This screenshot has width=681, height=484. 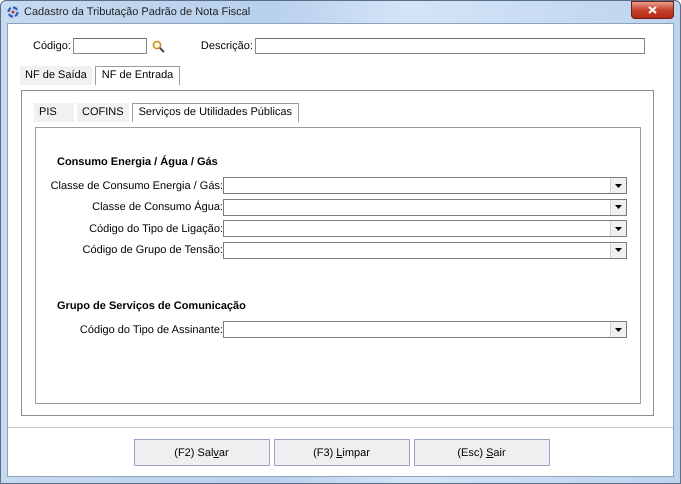 I want to click on search-icon, so click(x=158, y=46).